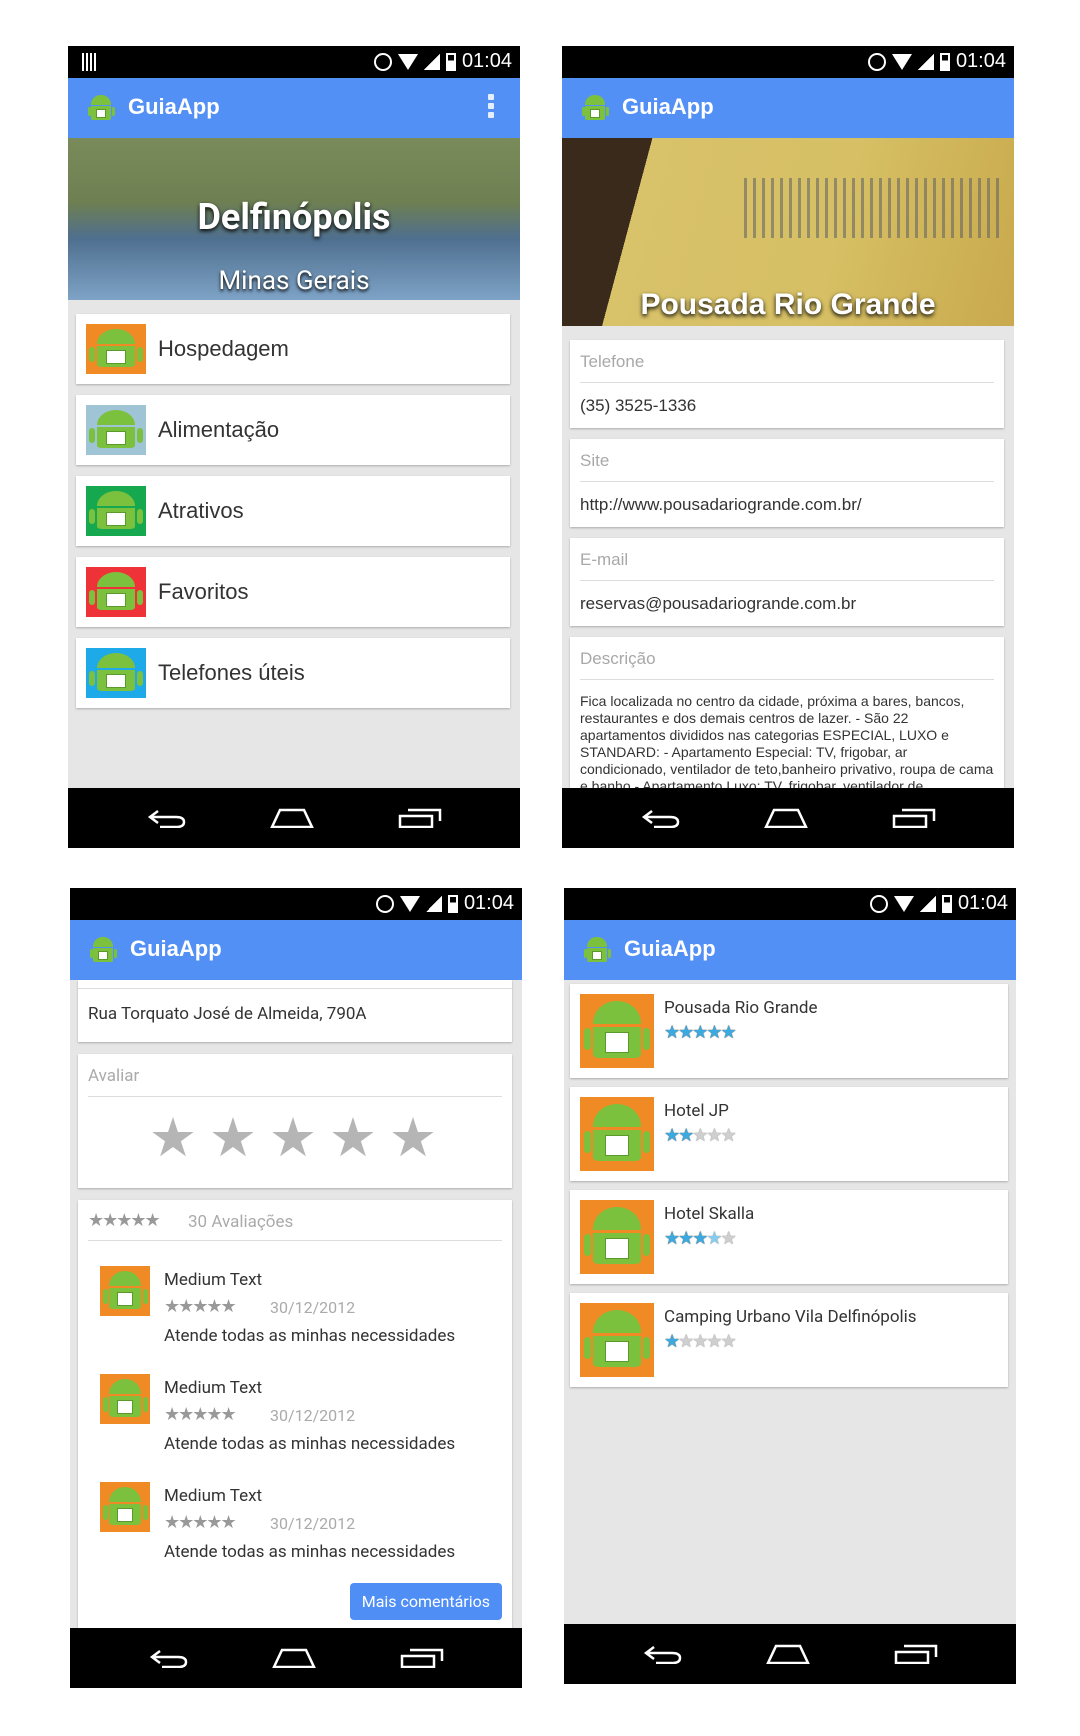 Image resolution: width=1080 pixels, height=1736 pixels. What do you see at coordinates (353, 1139) in the screenshot?
I see `rate-star-4: ★` at bounding box center [353, 1139].